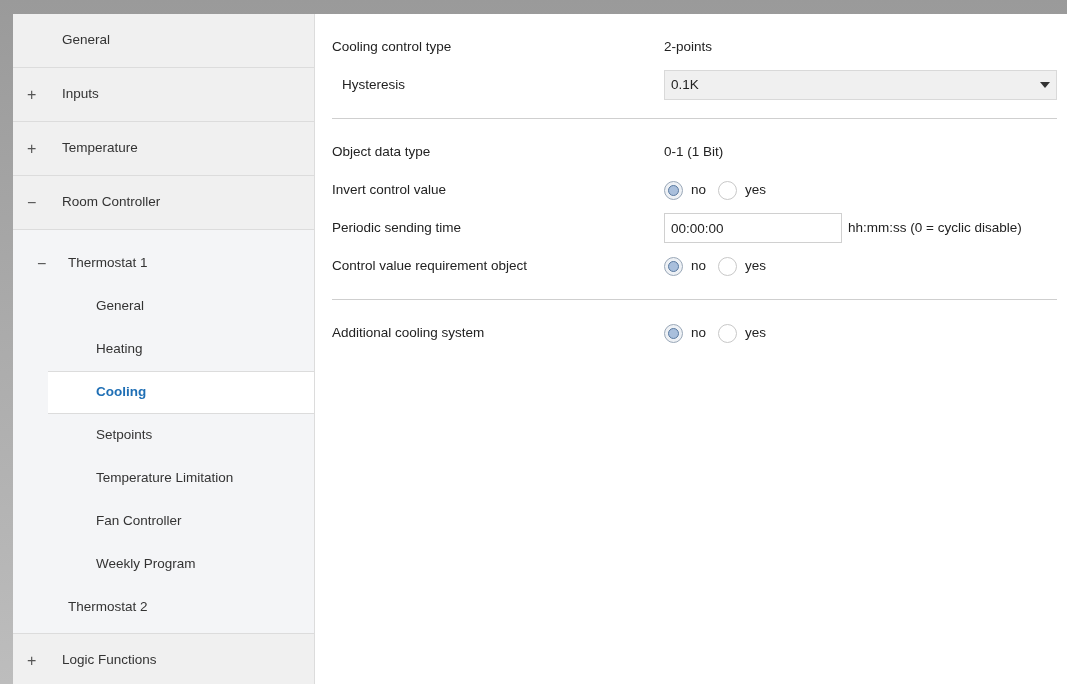 This screenshot has width=1067, height=684. I want to click on field-label: Invert control value, so click(390, 189).